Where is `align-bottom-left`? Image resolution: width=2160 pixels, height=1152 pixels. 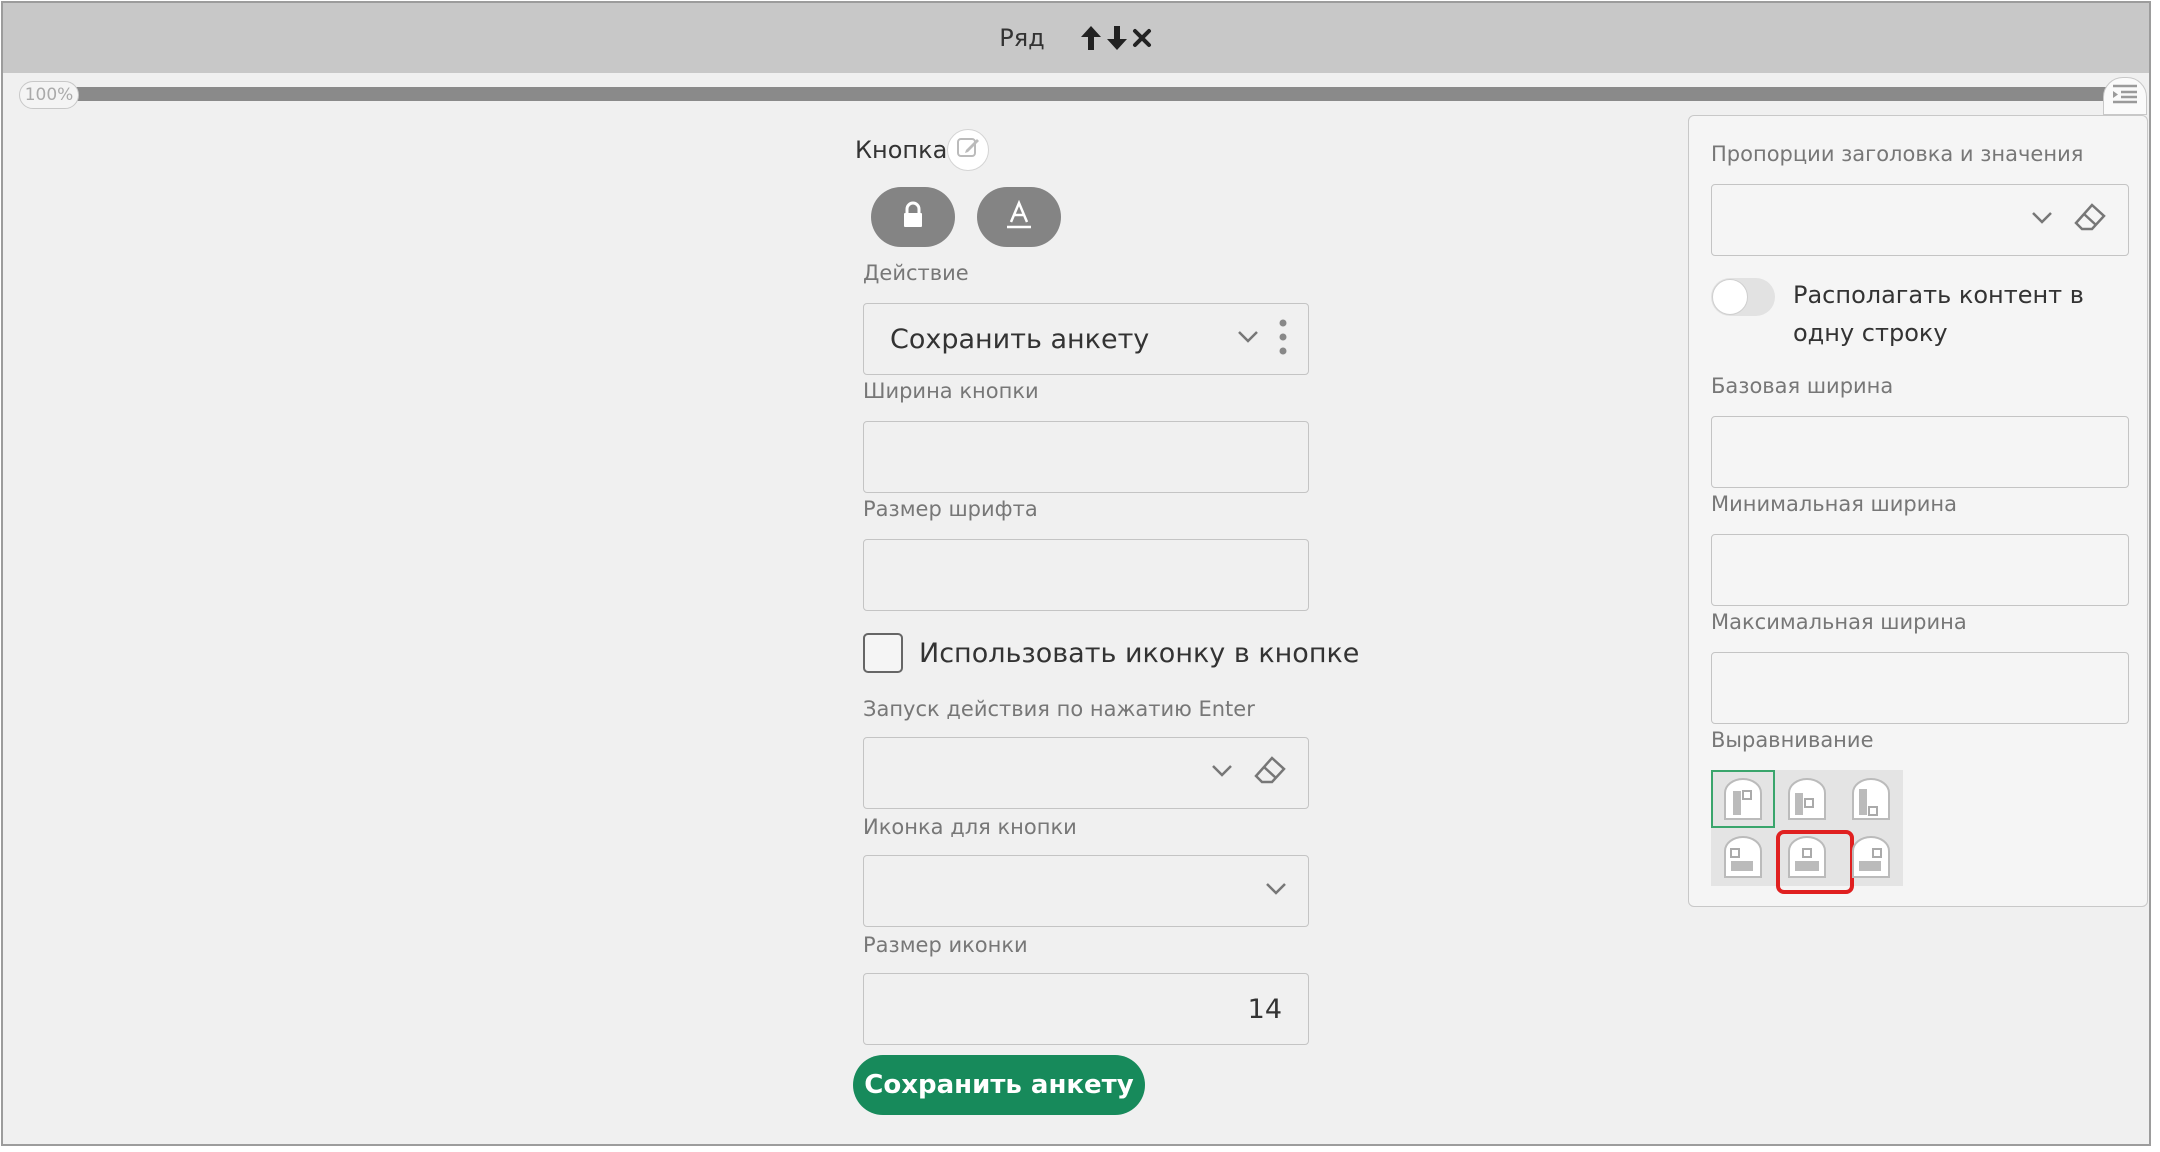 align-bottom-left is located at coordinates (1743, 857).